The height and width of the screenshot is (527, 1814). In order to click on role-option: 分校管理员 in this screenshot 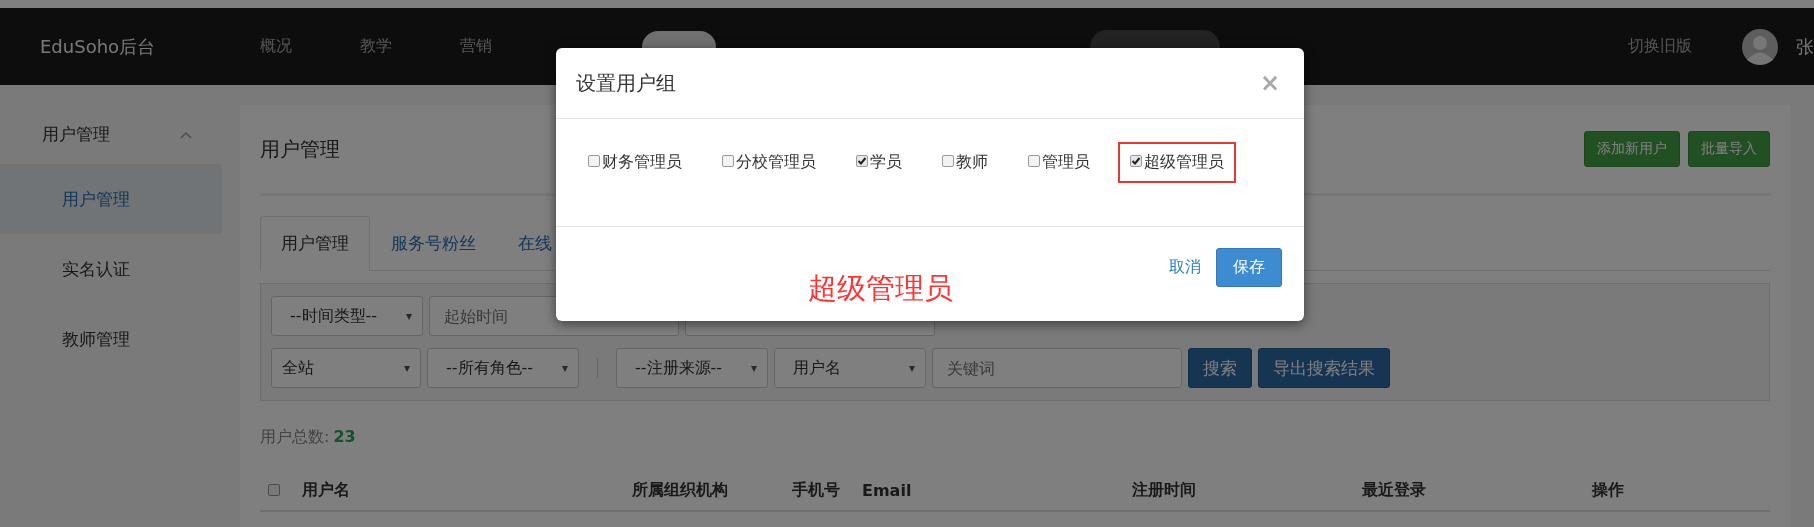, I will do `click(769, 162)`.